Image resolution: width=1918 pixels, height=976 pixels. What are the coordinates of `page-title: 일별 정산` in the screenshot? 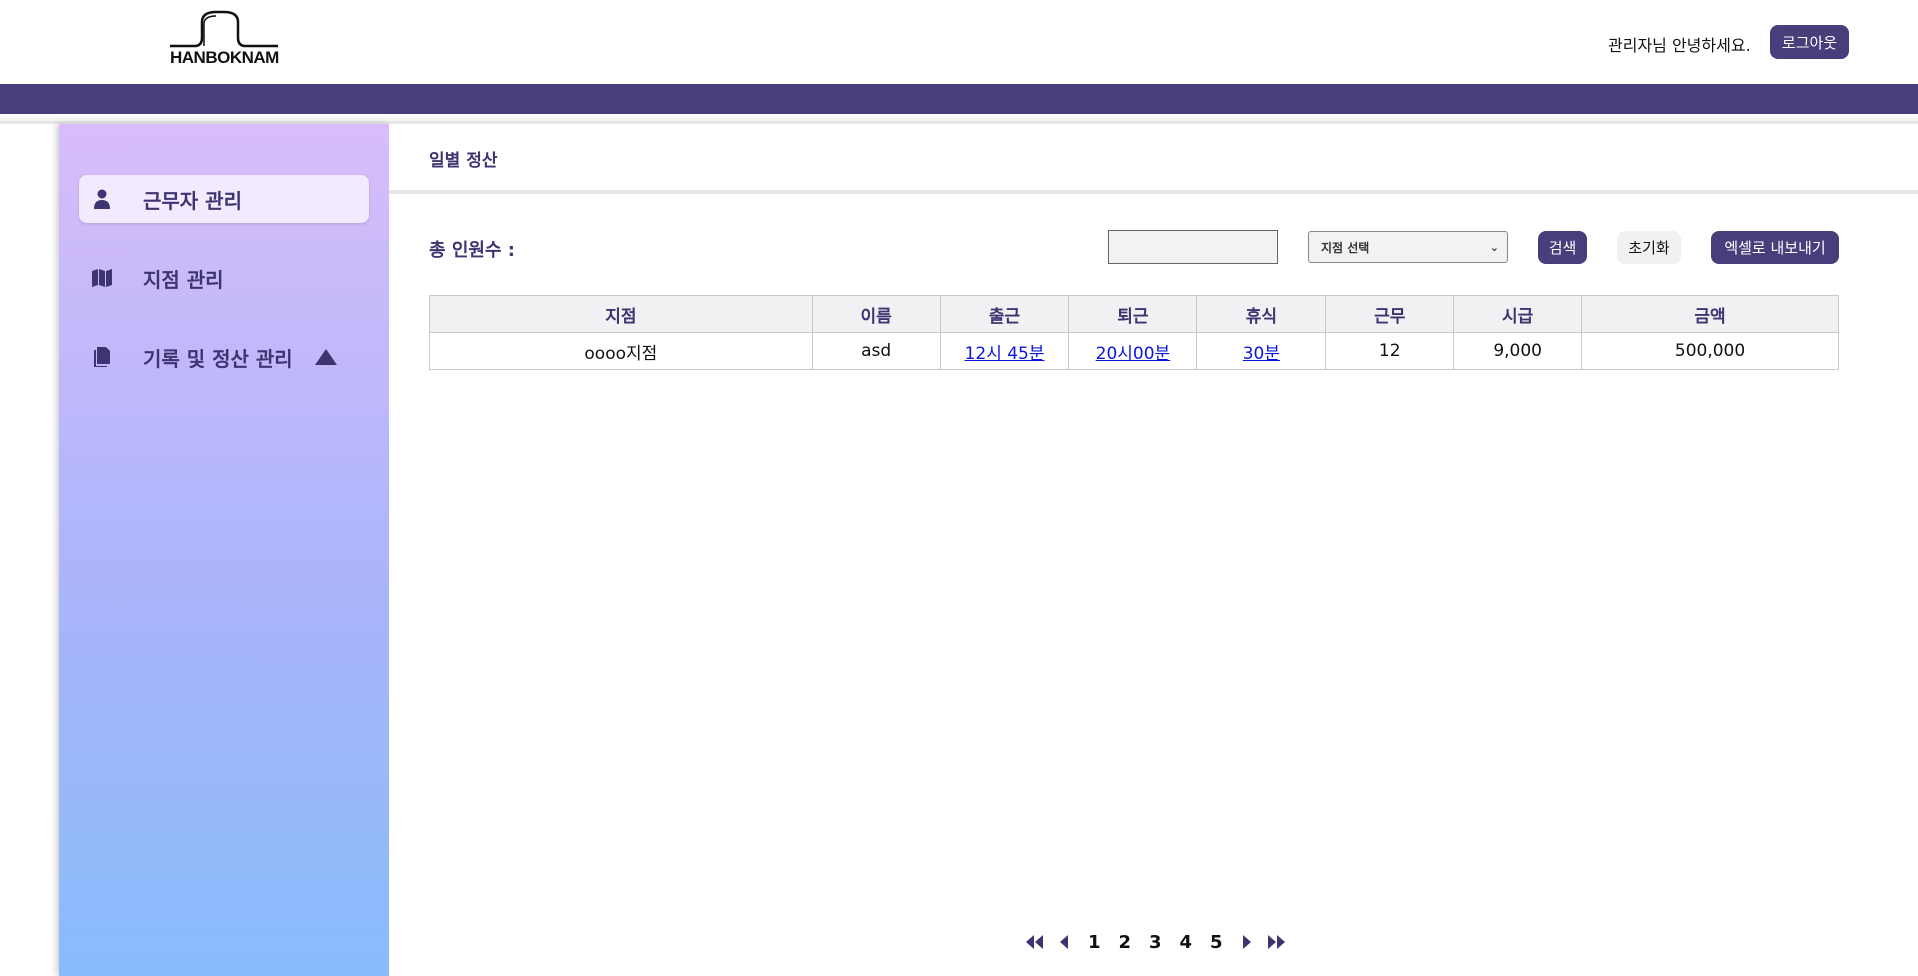 It's located at (463, 161).